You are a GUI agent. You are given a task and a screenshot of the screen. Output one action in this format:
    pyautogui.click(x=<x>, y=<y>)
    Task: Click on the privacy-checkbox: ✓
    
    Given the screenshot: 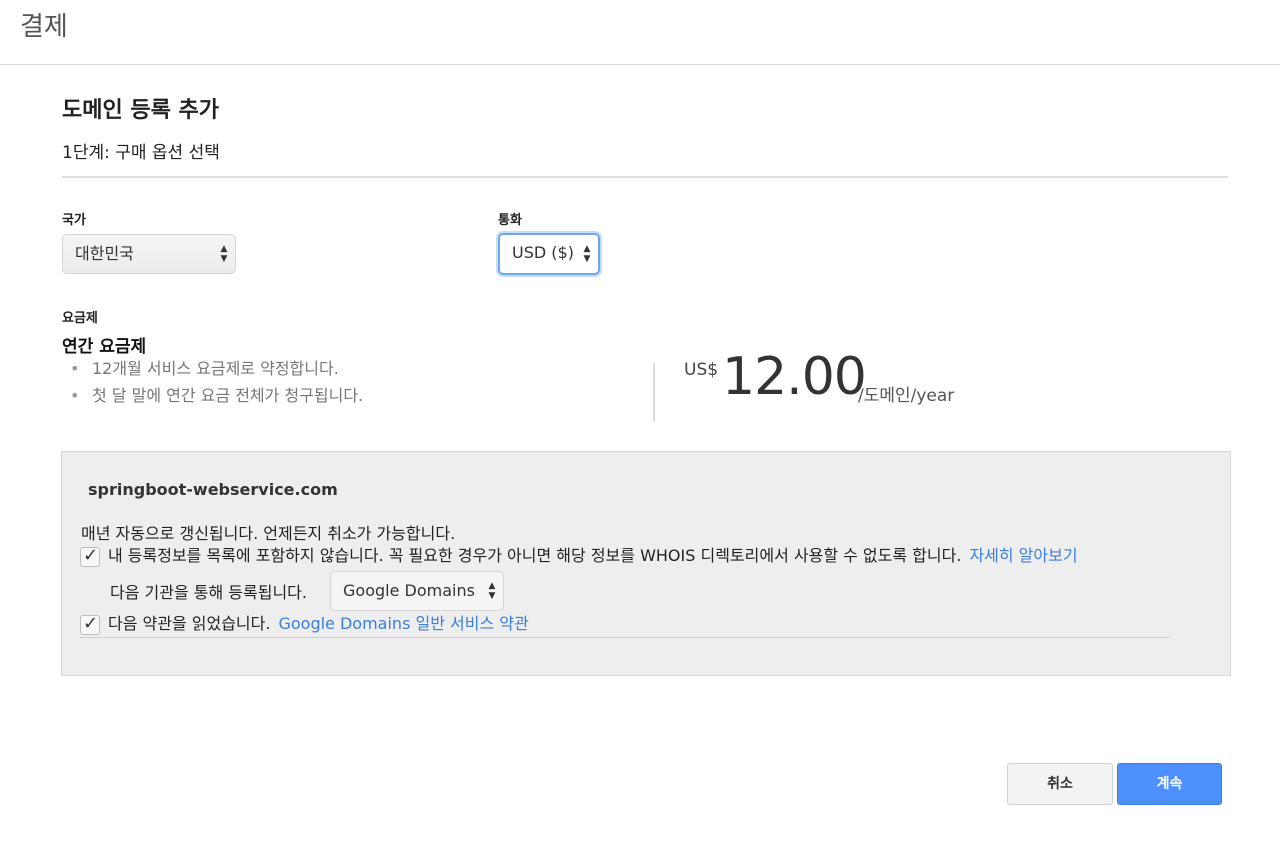 What is the action you would take?
    pyautogui.click(x=90, y=555)
    